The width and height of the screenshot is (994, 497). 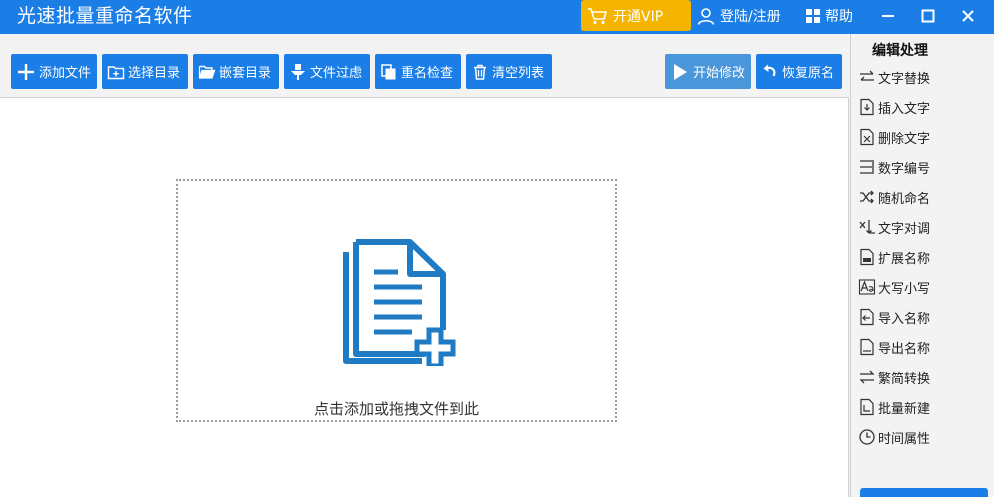 I want to click on vip-button: 开通VIP, so click(x=636, y=15).